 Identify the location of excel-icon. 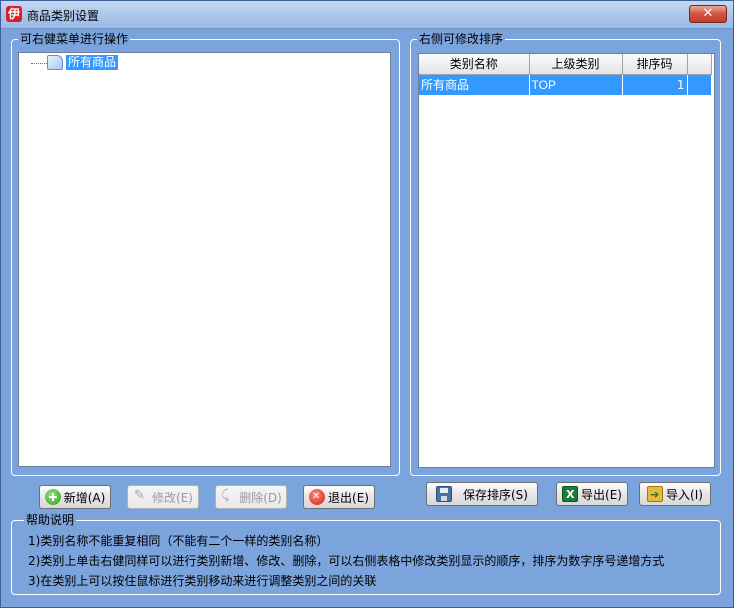
(570, 494).